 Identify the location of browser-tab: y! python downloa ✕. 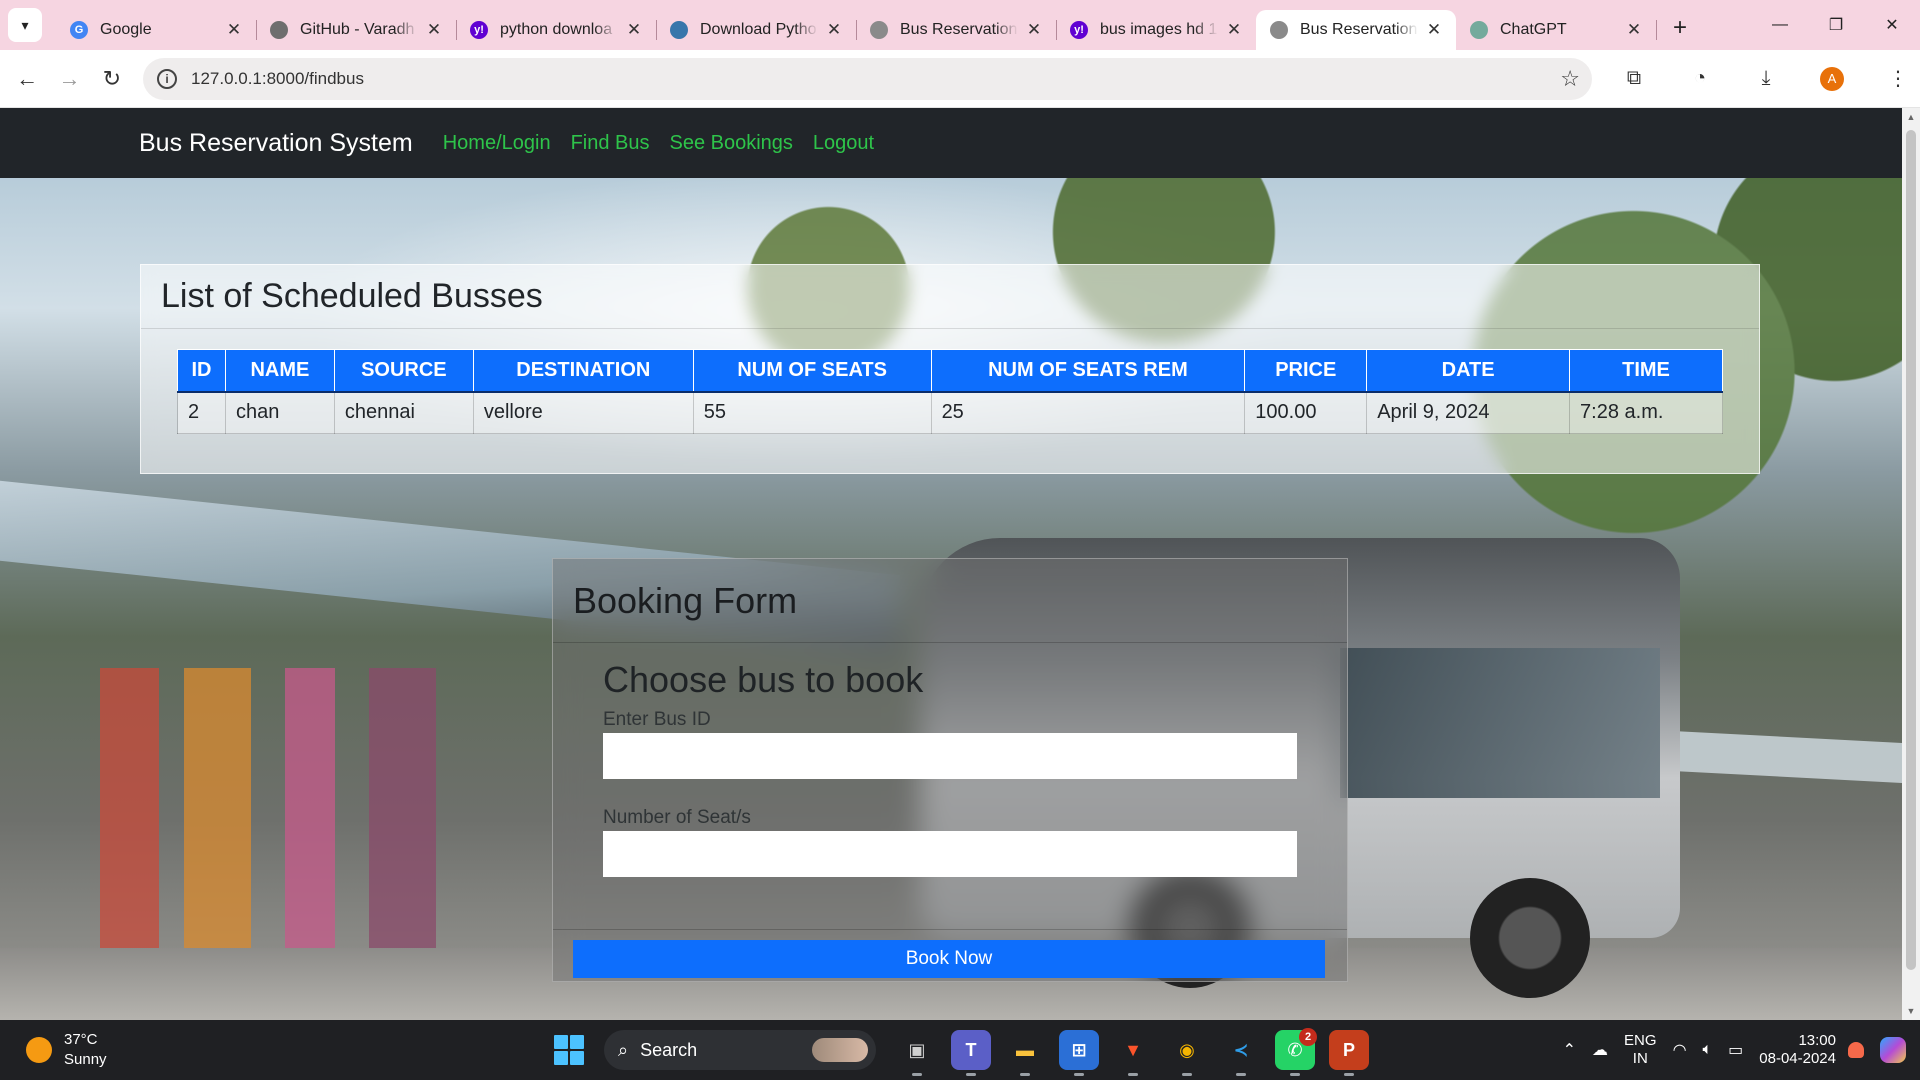
(556, 30).